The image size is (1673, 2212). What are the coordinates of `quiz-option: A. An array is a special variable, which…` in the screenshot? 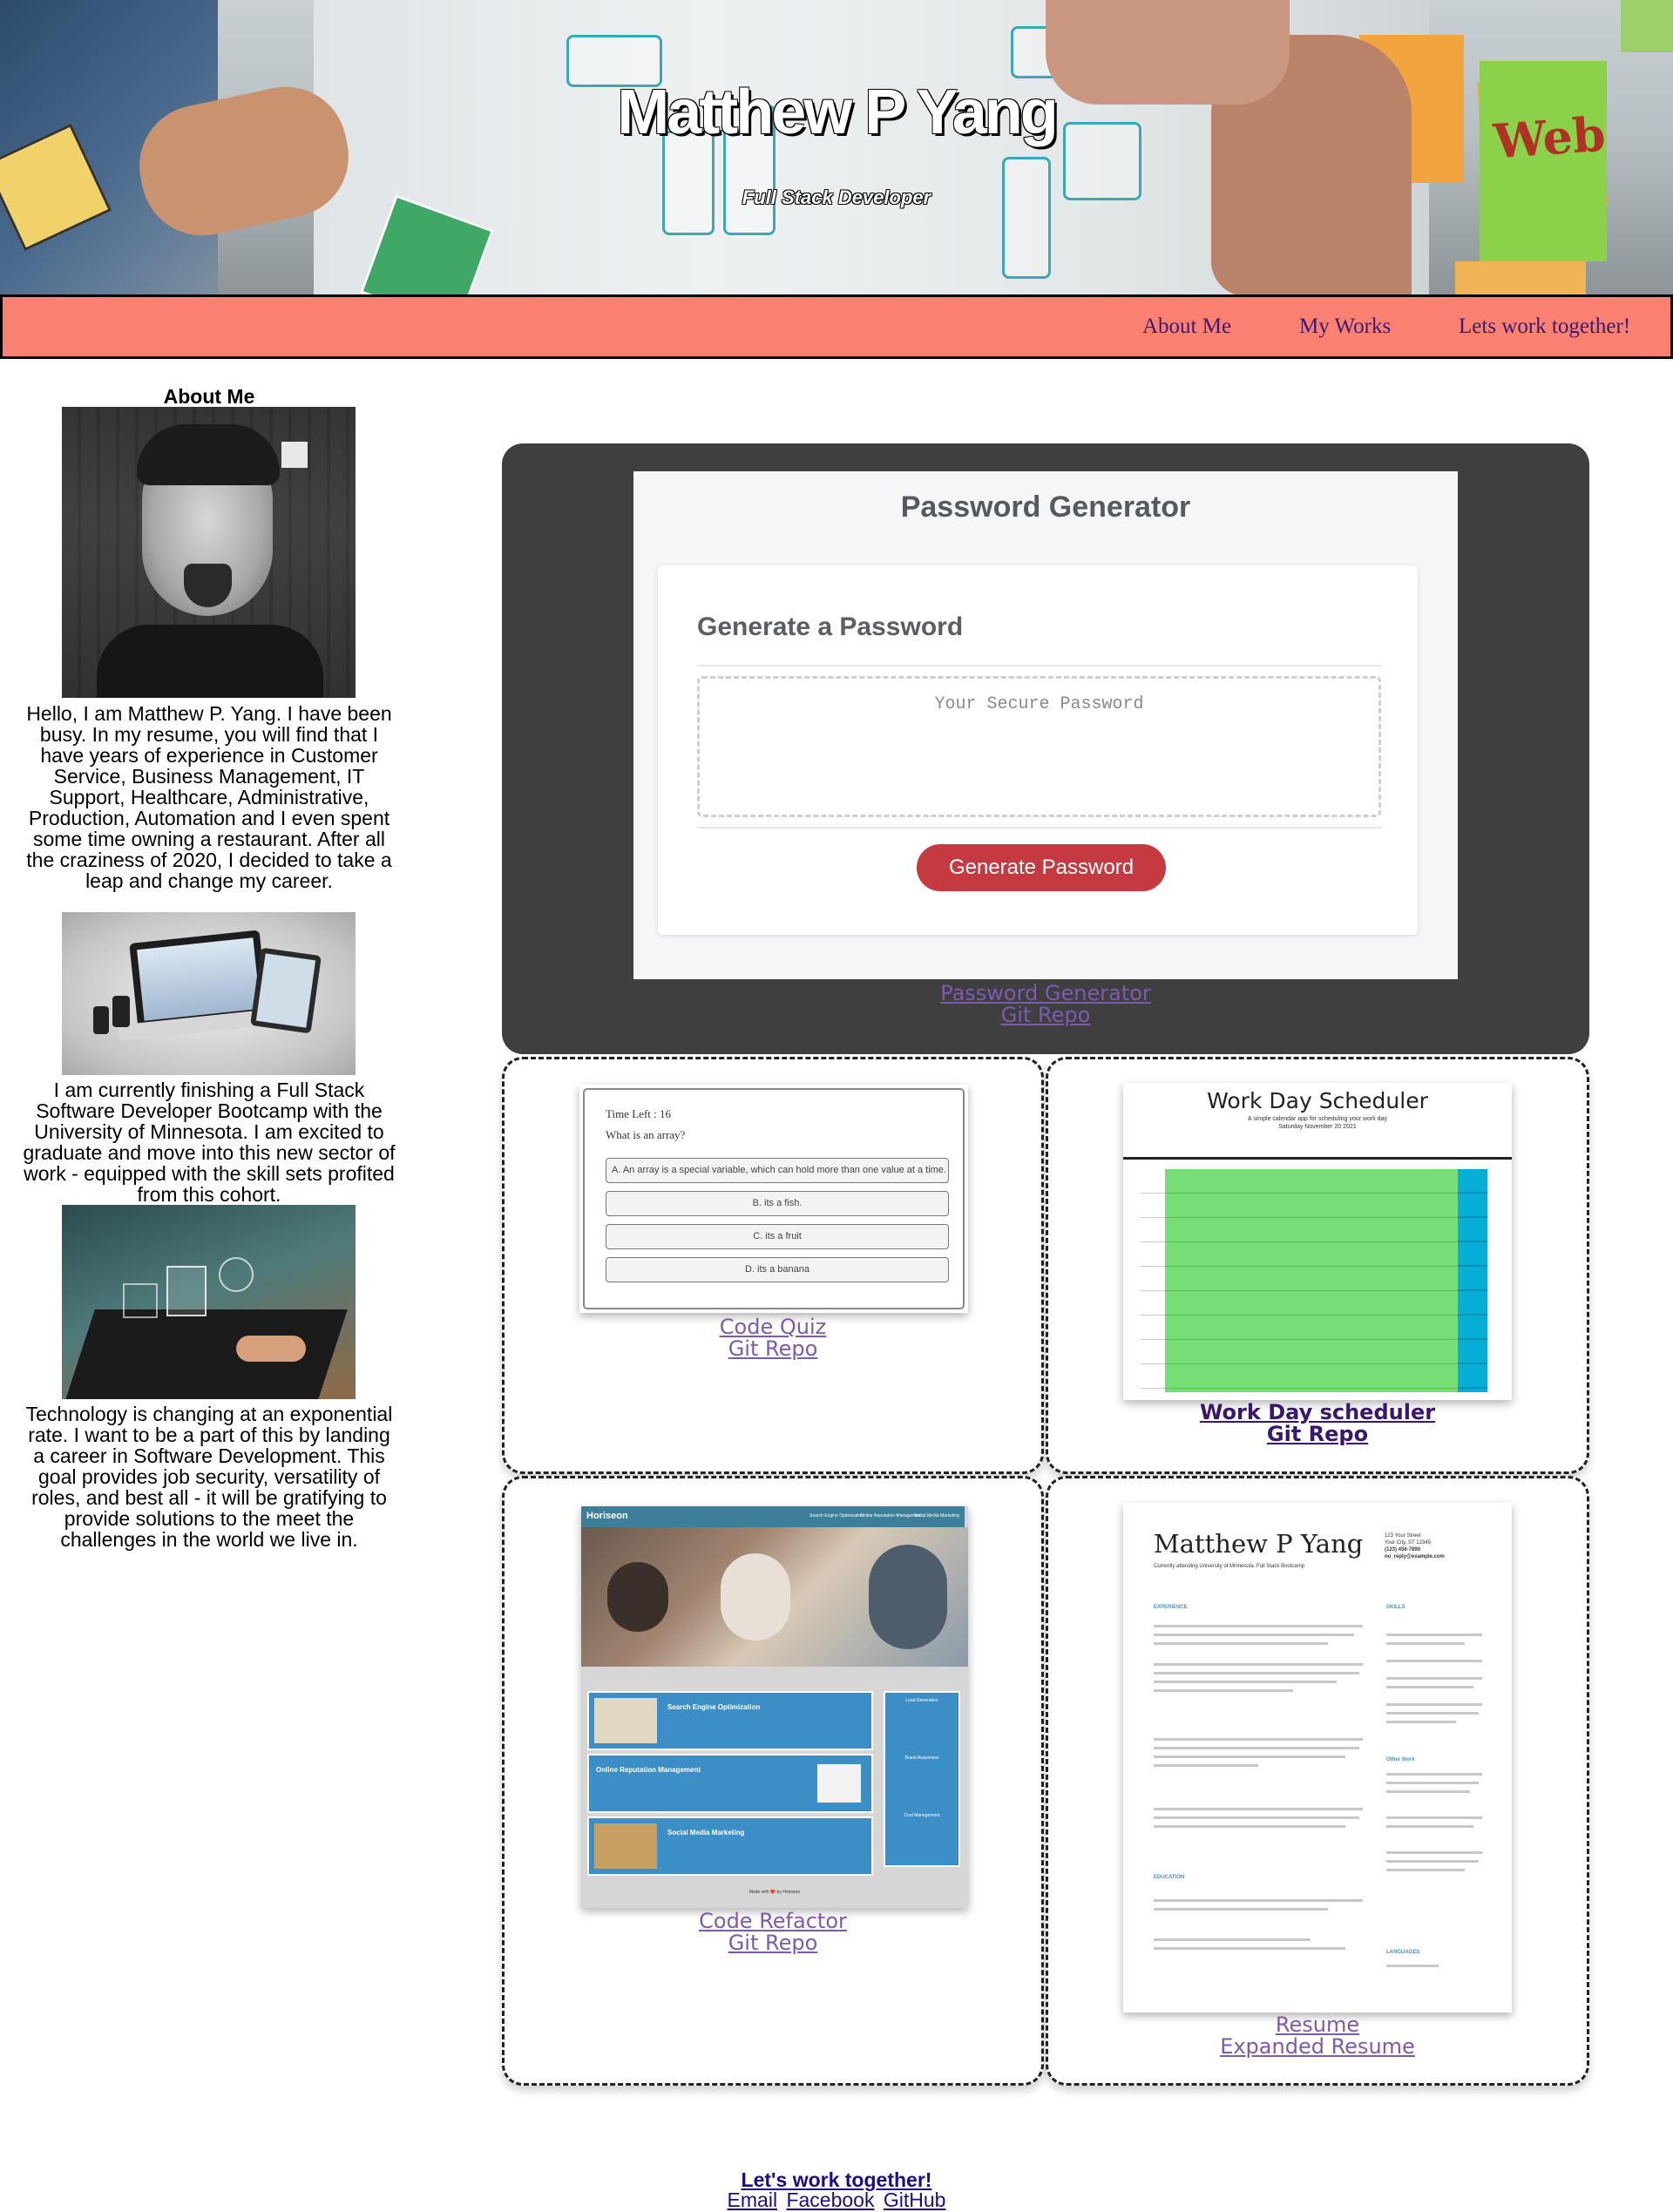 It's located at (777, 1170).